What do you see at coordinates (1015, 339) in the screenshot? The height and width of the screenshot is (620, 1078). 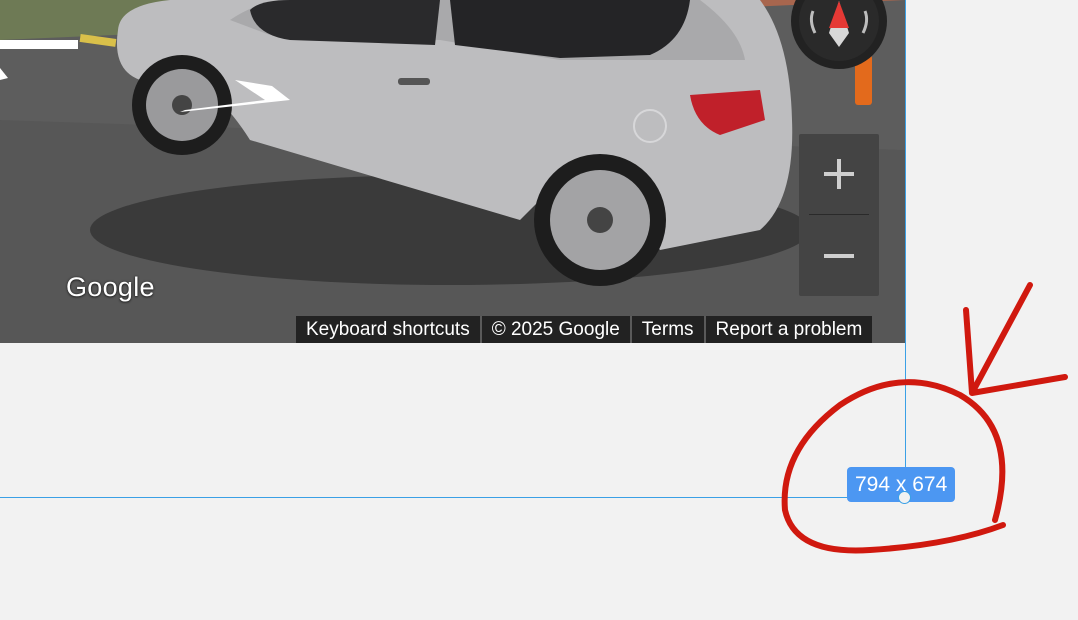 I see `annotation-arrow` at bounding box center [1015, 339].